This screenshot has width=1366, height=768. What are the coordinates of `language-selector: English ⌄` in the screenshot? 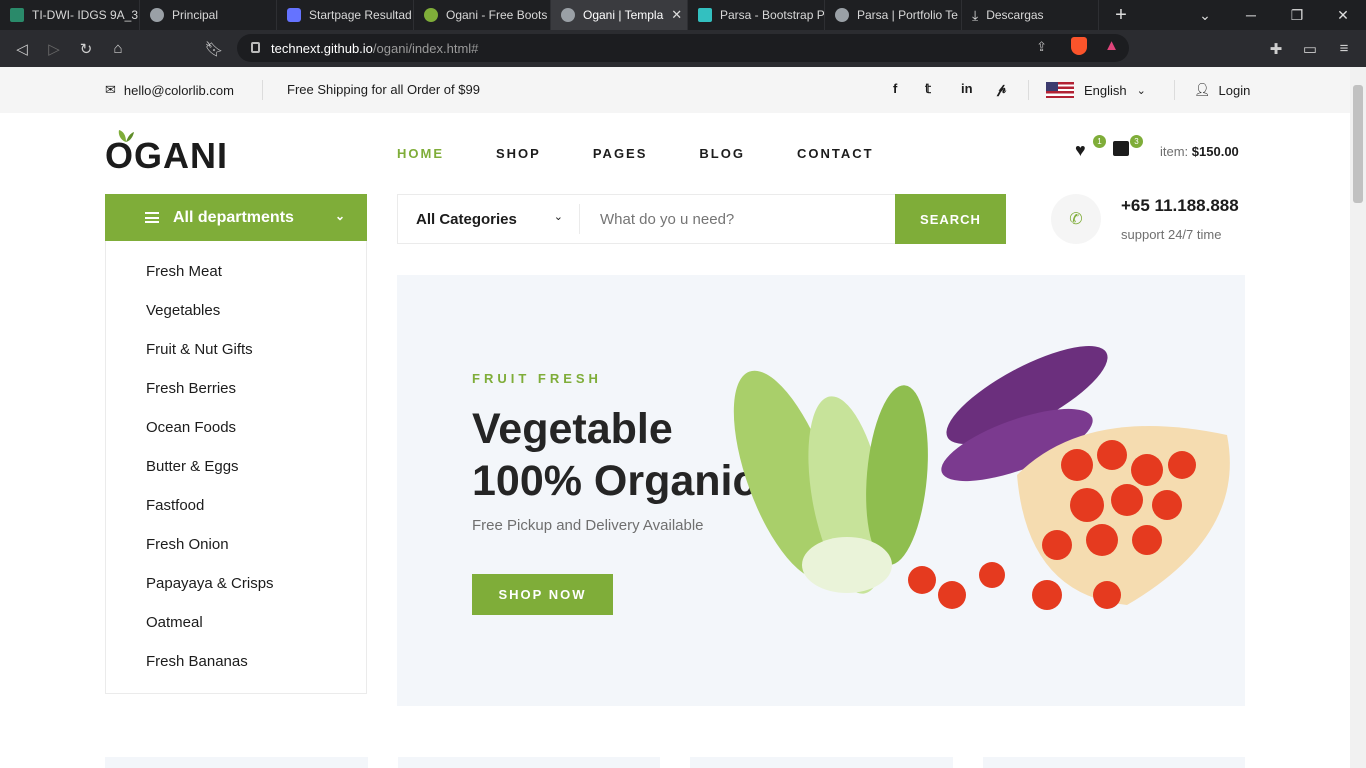 It's located at (1096, 90).